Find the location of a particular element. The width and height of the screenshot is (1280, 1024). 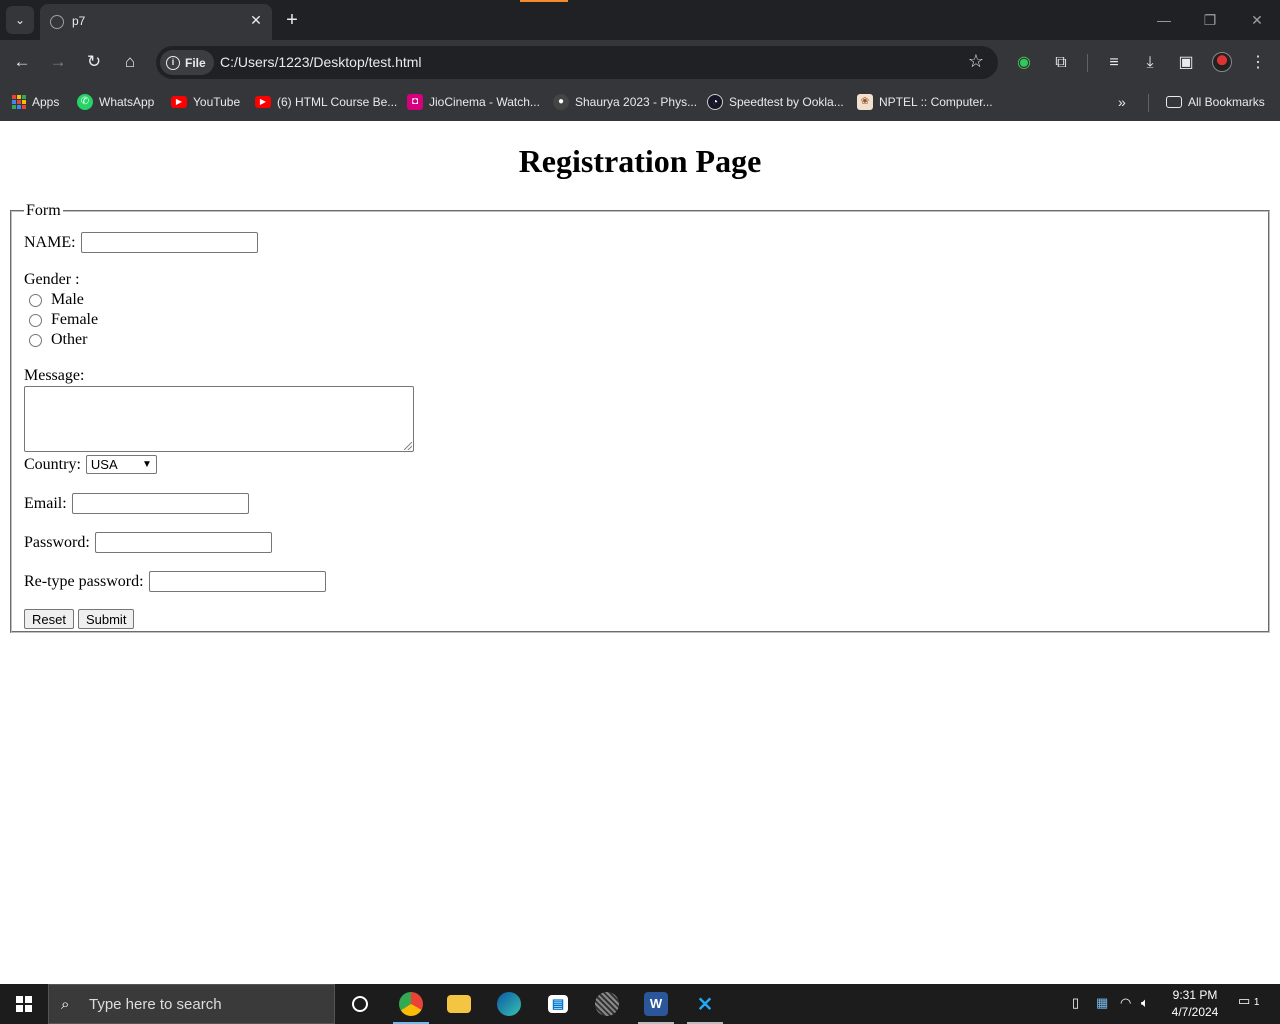

name-row: NAME: is located at coordinates (141, 242).